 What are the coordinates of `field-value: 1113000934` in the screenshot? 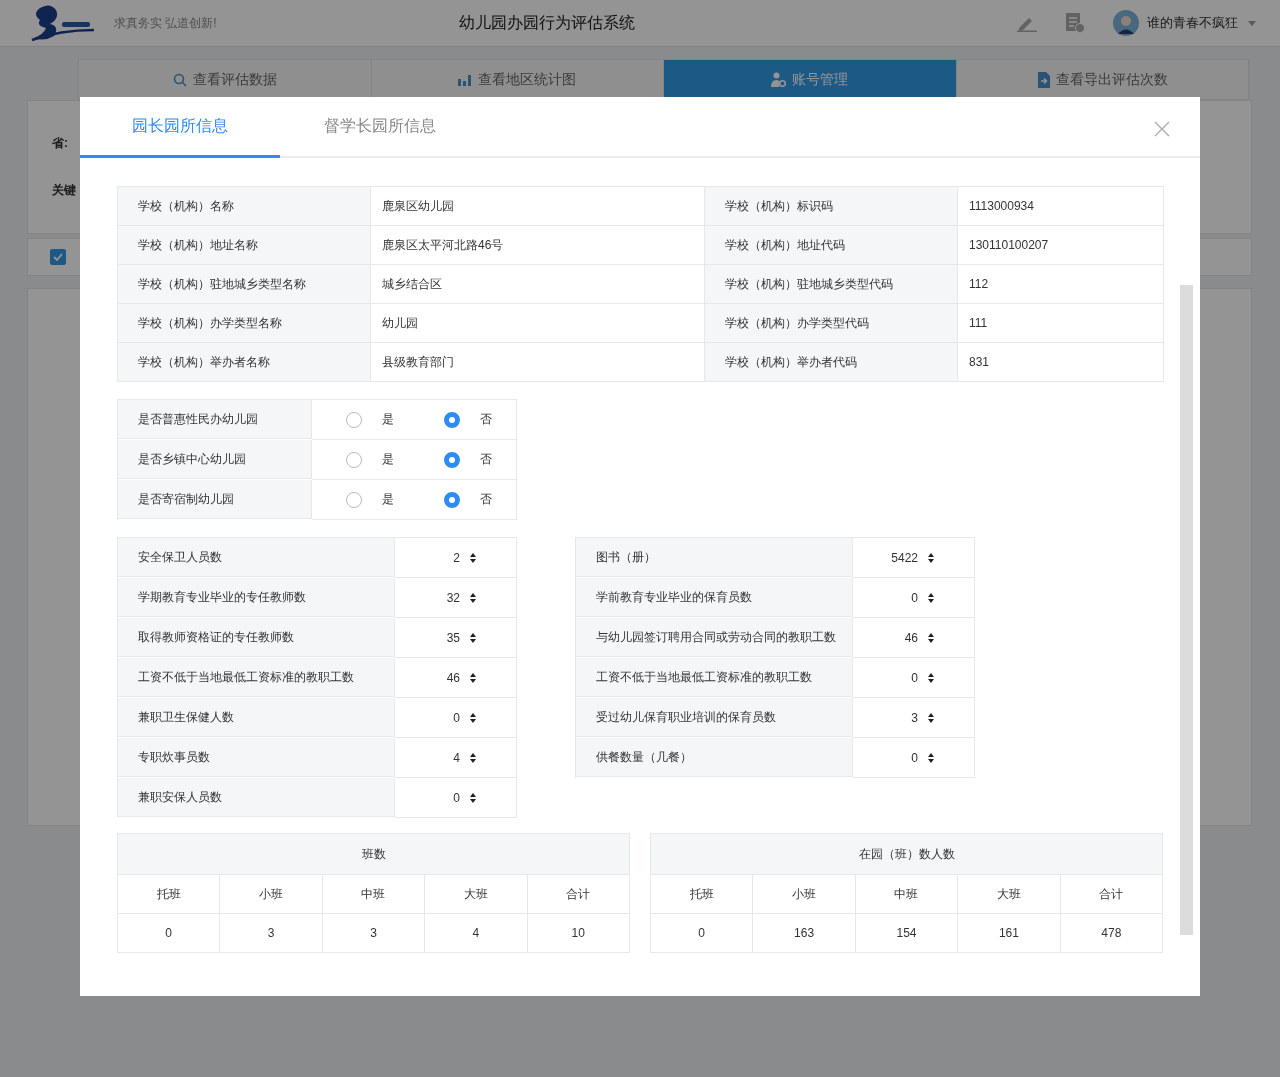 It's located at (1061, 206).